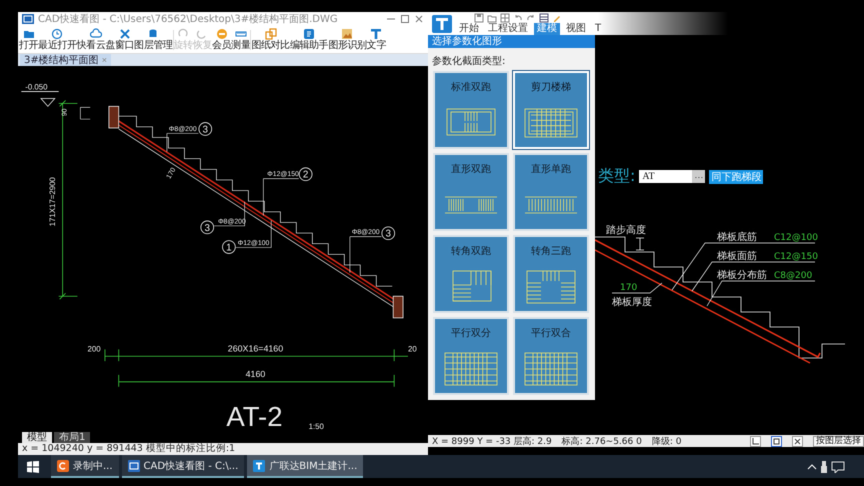 The width and height of the screenshot is (864, 486). Describe the element at coordinates (602, 442) in the screenshot. I see `status-text: 标高: 2.76~5.66 0` at that location.